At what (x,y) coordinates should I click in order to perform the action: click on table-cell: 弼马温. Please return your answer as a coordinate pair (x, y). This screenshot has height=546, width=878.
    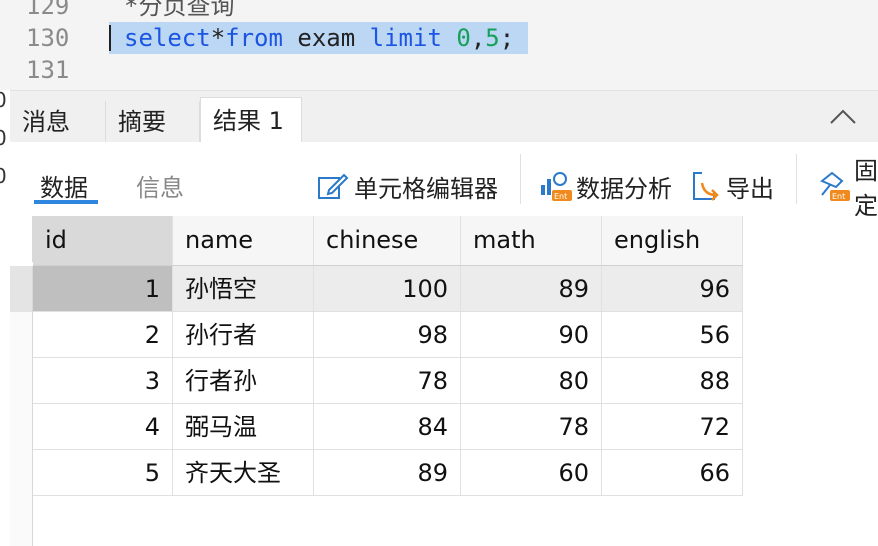
    Looking at the image, I should click on (243, 427).